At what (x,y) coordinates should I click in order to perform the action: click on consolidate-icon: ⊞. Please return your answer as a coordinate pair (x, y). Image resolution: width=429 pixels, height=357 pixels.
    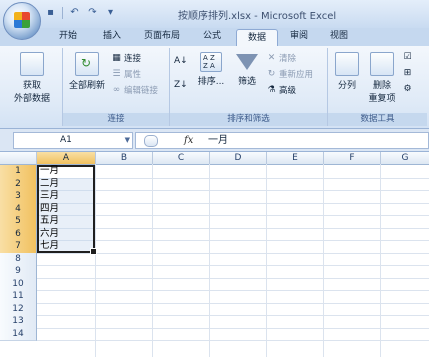
    Looking at the image, I should click on (407, 73).